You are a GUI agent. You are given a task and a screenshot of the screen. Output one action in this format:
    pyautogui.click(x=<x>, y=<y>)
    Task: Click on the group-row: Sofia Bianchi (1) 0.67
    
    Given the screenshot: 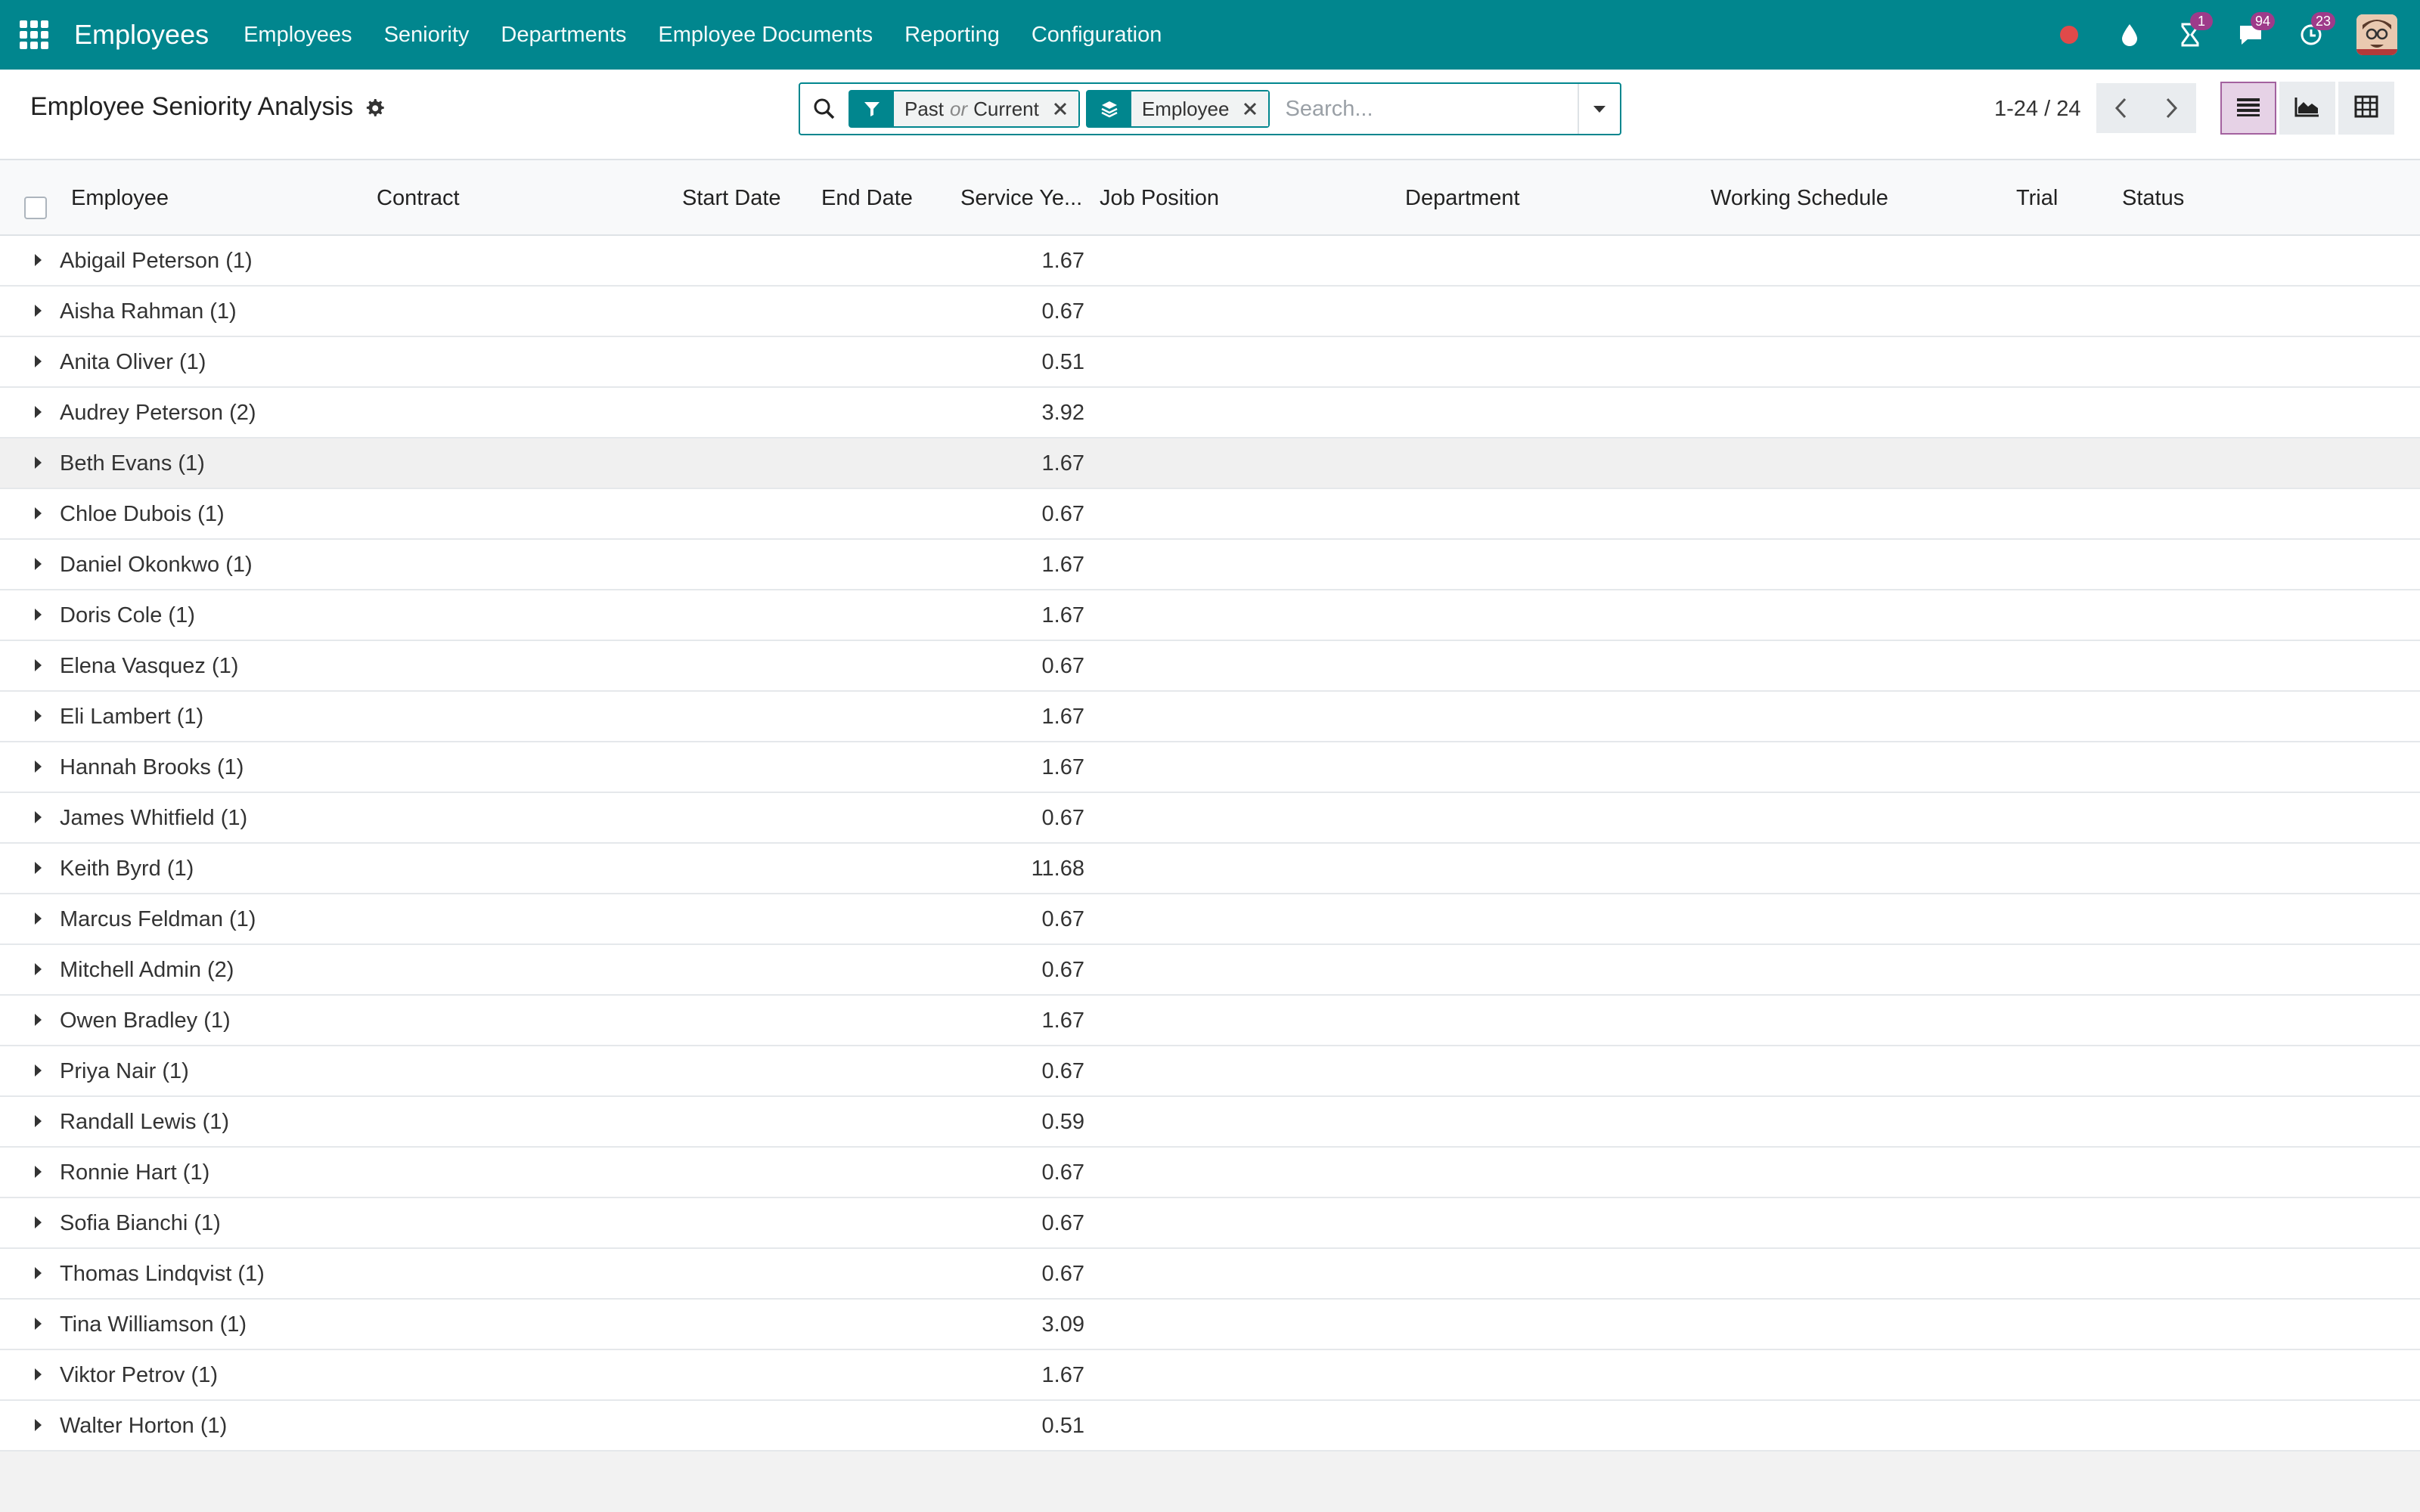 What is the action you would take?
    pyautogui.click(x=1210, y=1223)
    